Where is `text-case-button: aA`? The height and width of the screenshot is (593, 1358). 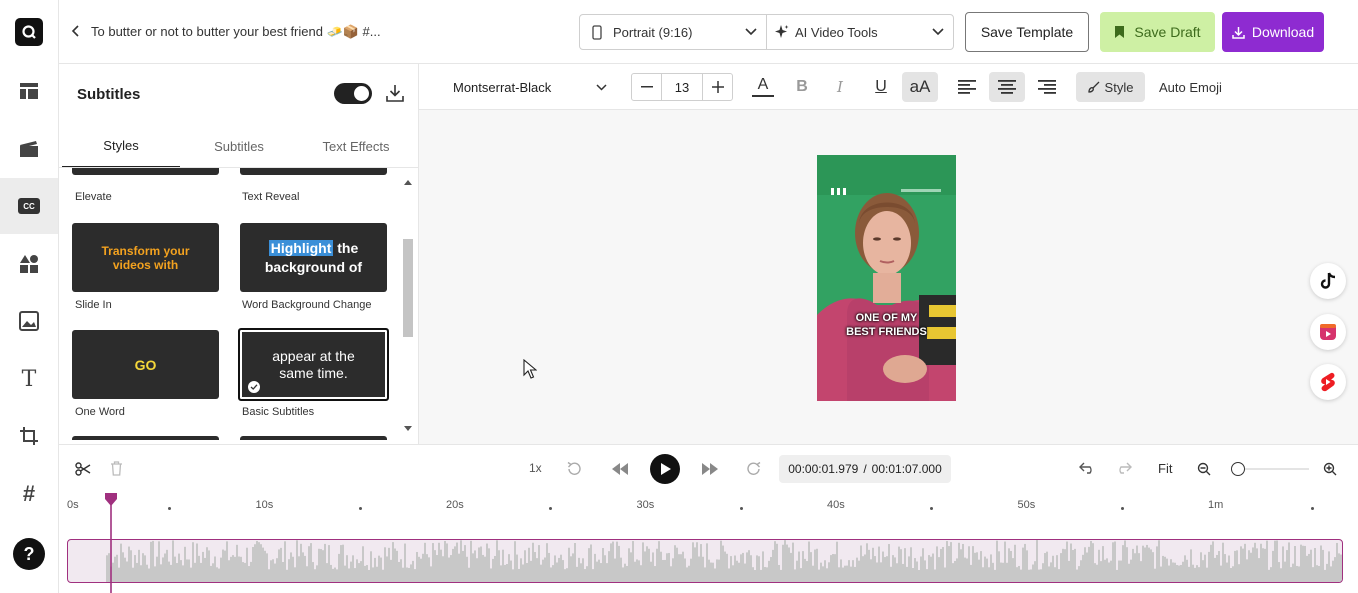 text-case-button: aA is located at coordinates (920, 87).